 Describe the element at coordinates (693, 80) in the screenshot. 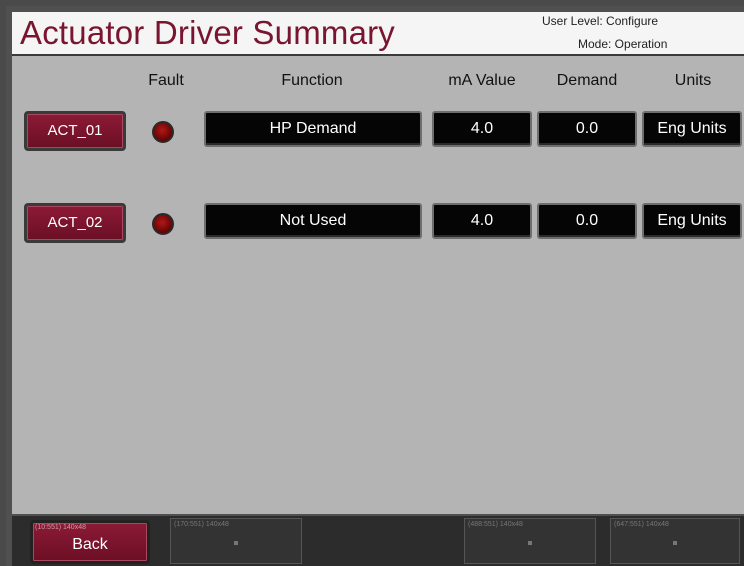

I see `column-header-units: Units` at that location.